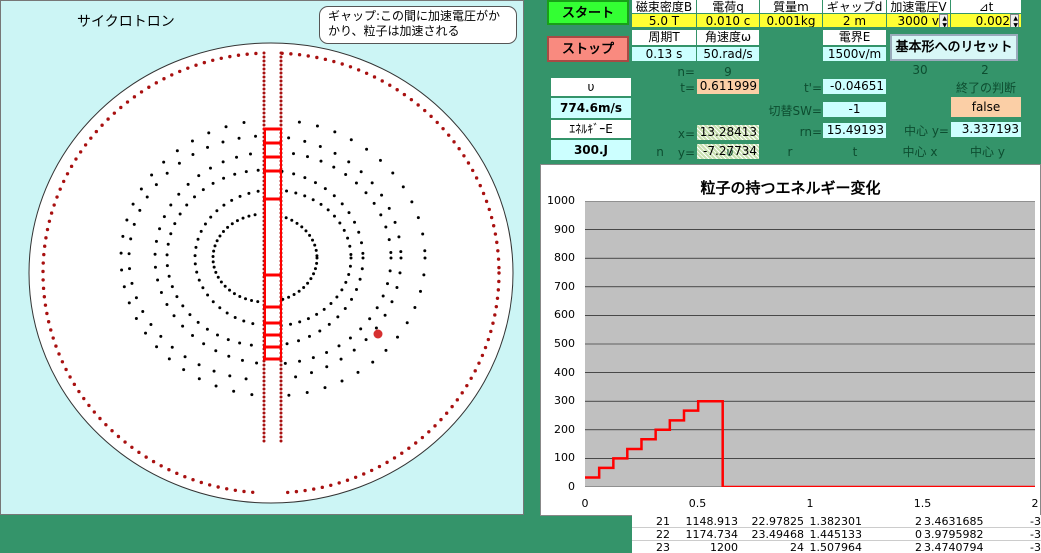  I want to click on x-value: 13.28413, so click(728, 132).